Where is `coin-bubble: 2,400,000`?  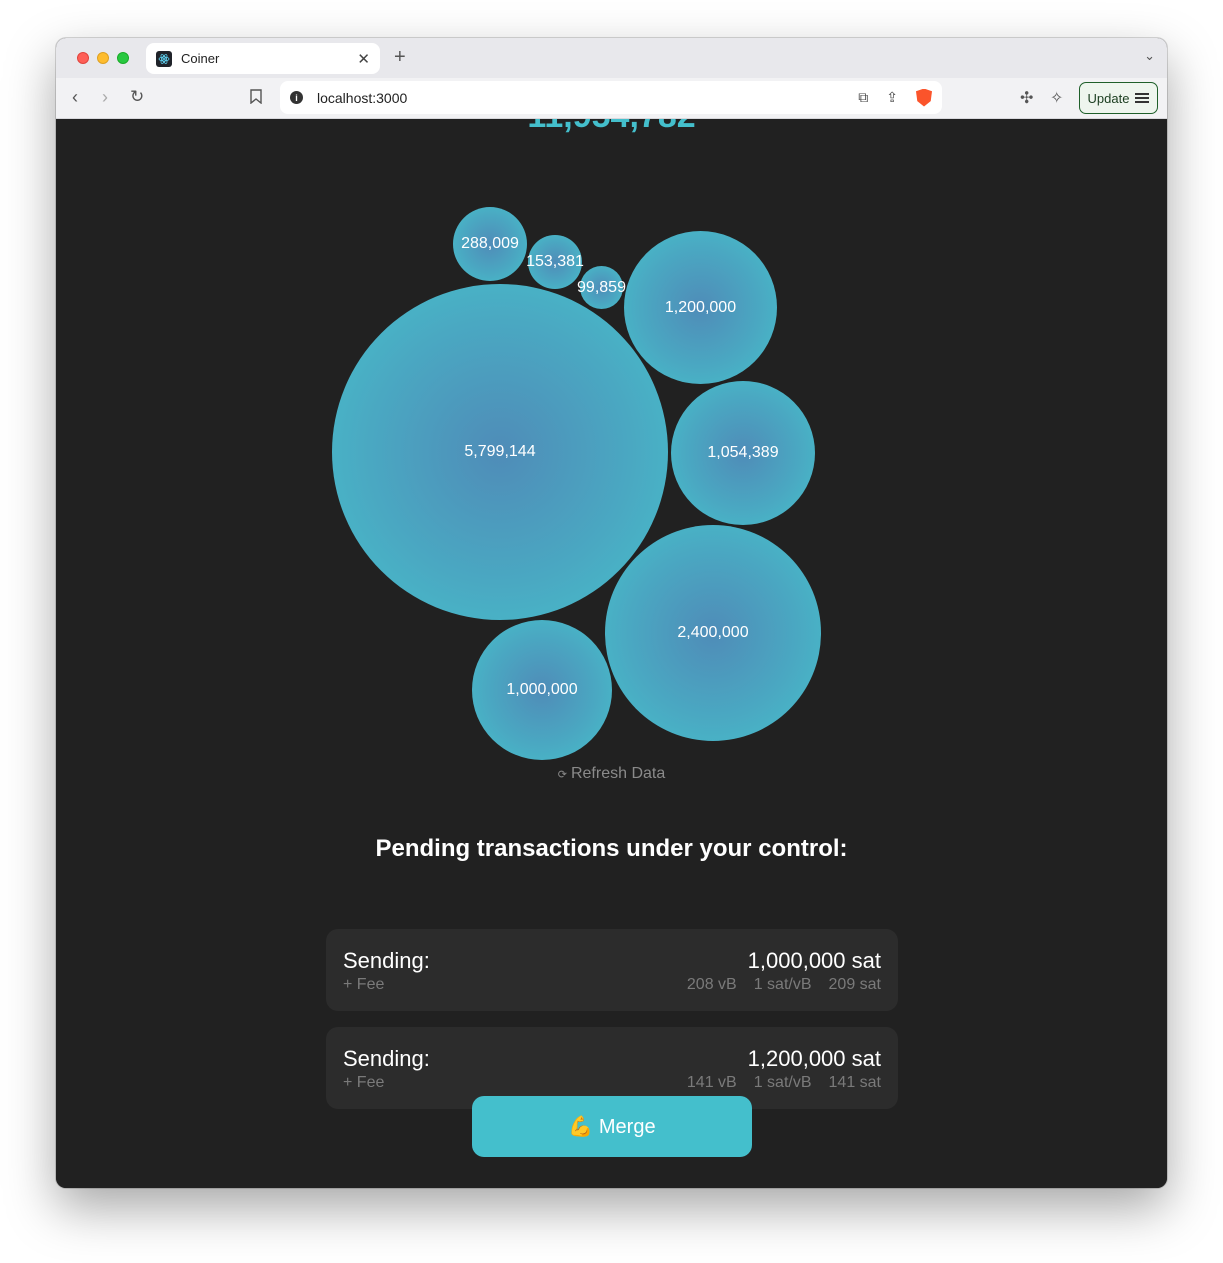
coin-bubble: 2,400,000 is located at coordinates (713, 633).